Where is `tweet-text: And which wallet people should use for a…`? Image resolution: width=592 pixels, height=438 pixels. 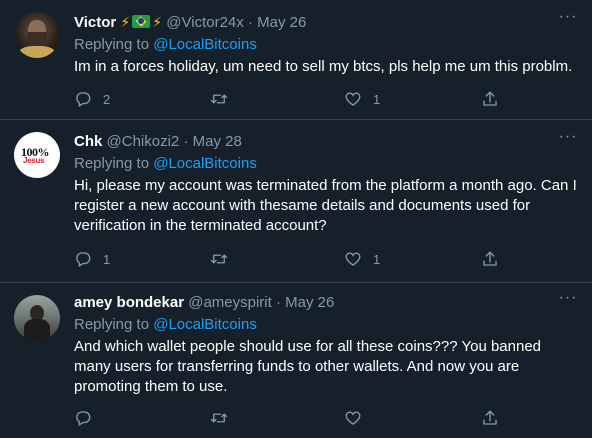
tweet-text: And which wallet people should use for a… is located at coordinates (308, 366).